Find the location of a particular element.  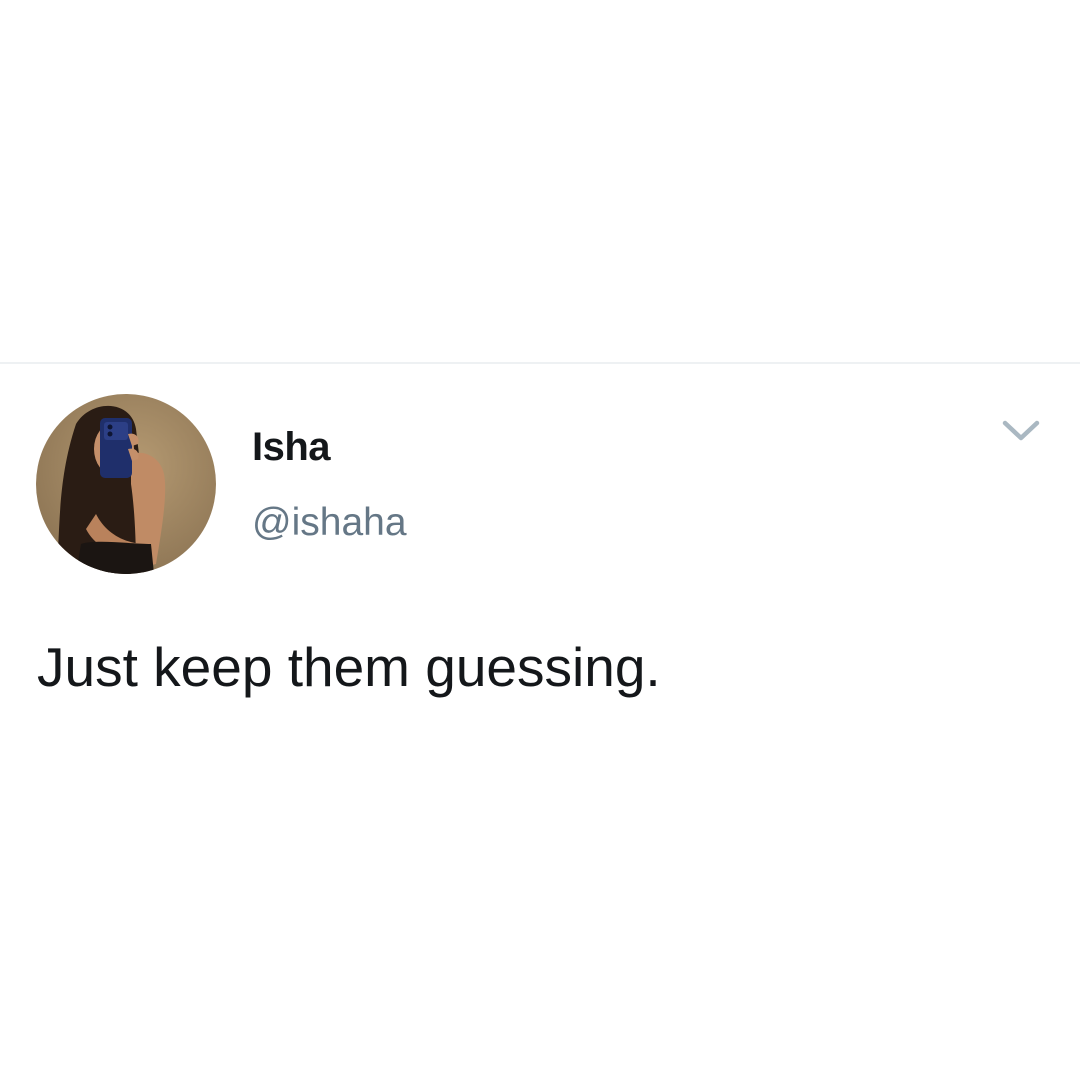

tweet-text: Just keep them guessing. is located at coordinates (349, 667).